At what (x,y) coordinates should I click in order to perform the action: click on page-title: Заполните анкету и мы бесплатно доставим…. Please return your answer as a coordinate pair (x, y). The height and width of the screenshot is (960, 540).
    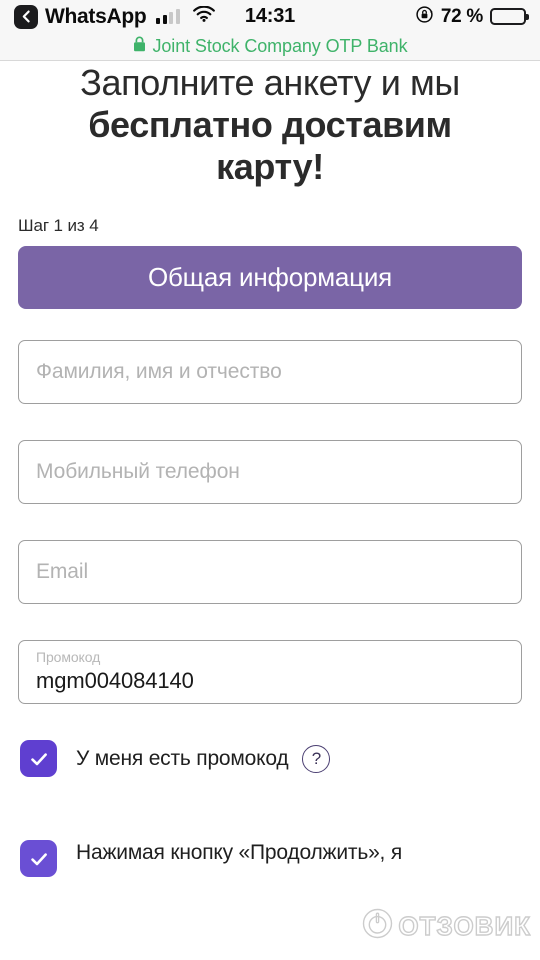
    Looking at the image, I should click on (270, 125).